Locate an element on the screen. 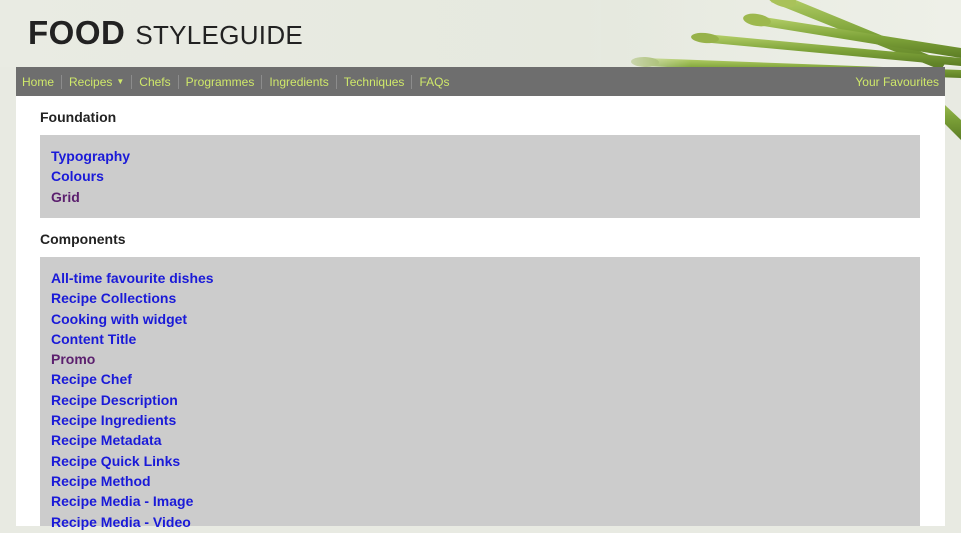  list-item: Recipe Ingredients is located at coordinates (480, 420).